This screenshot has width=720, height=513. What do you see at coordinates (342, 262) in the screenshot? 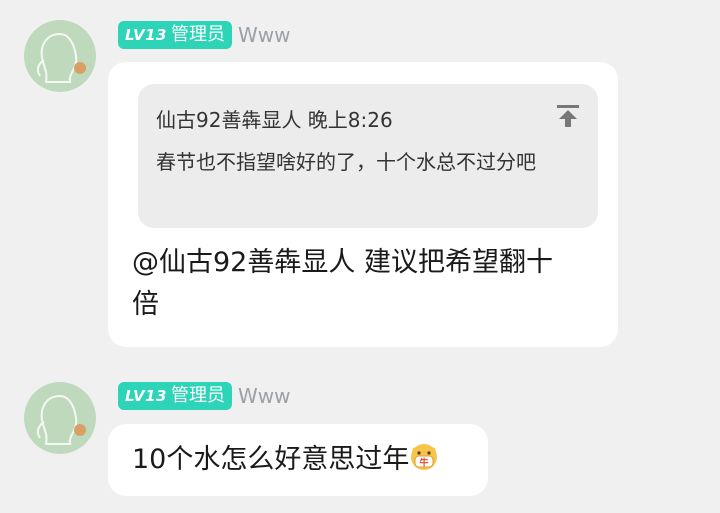
I see `message-text-line: @仙古92善犇显人 建议把希望翻十` at bounding box center [342, 262].